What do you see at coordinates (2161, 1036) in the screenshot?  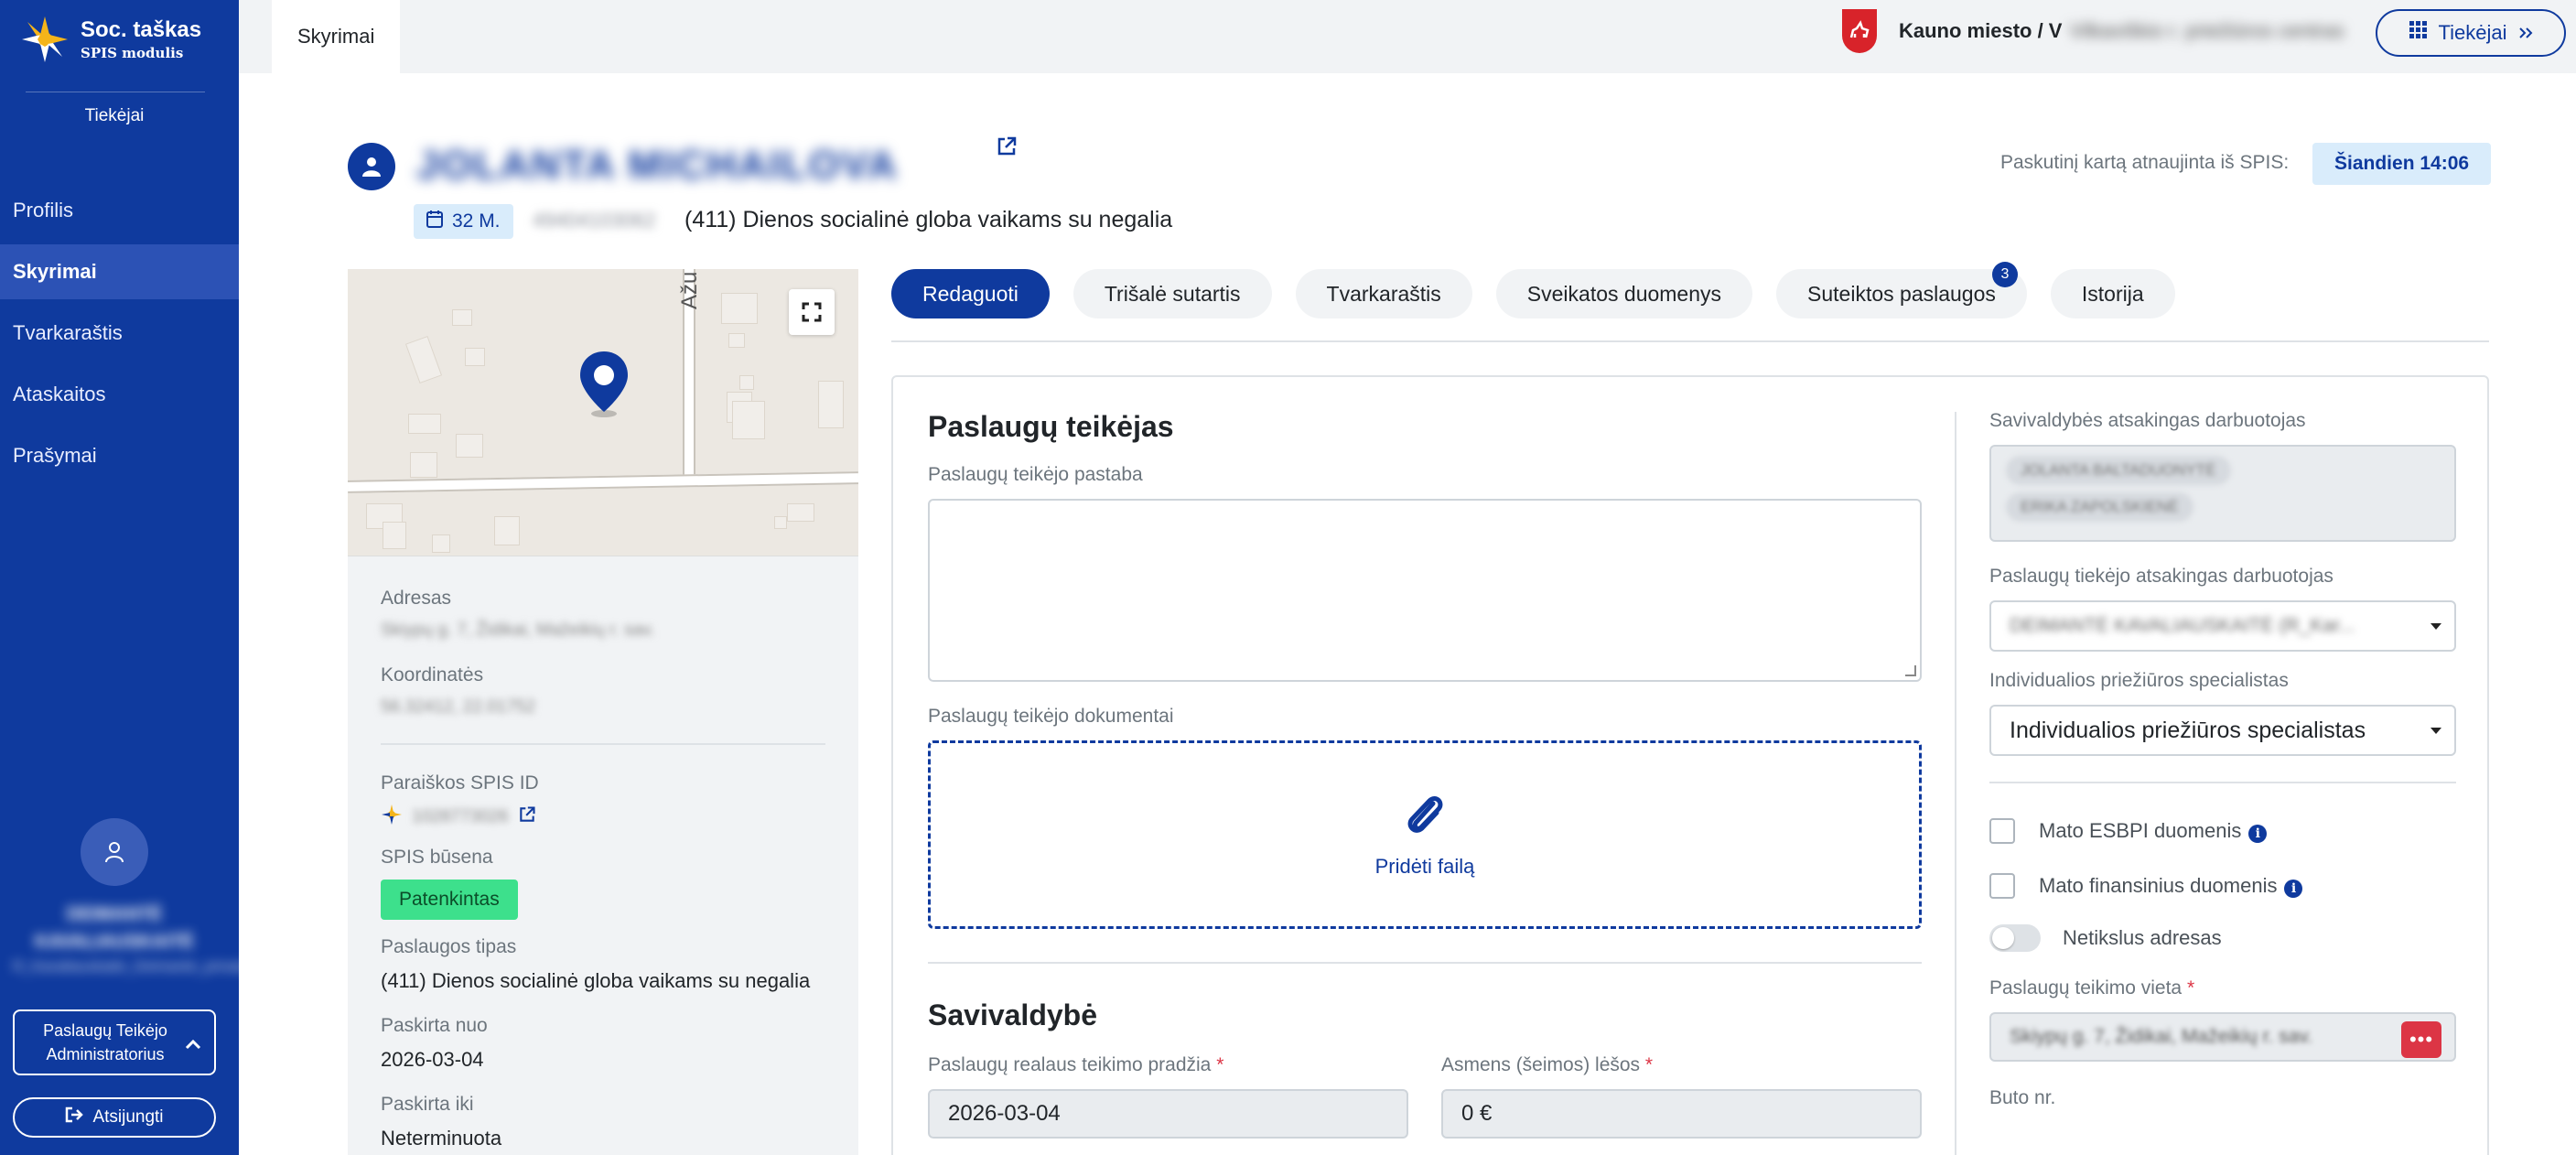 I see `place-value: Skiypų g. 7, Židikai, Mažeikių r. sav.` at bounding box center [2161, 1036].